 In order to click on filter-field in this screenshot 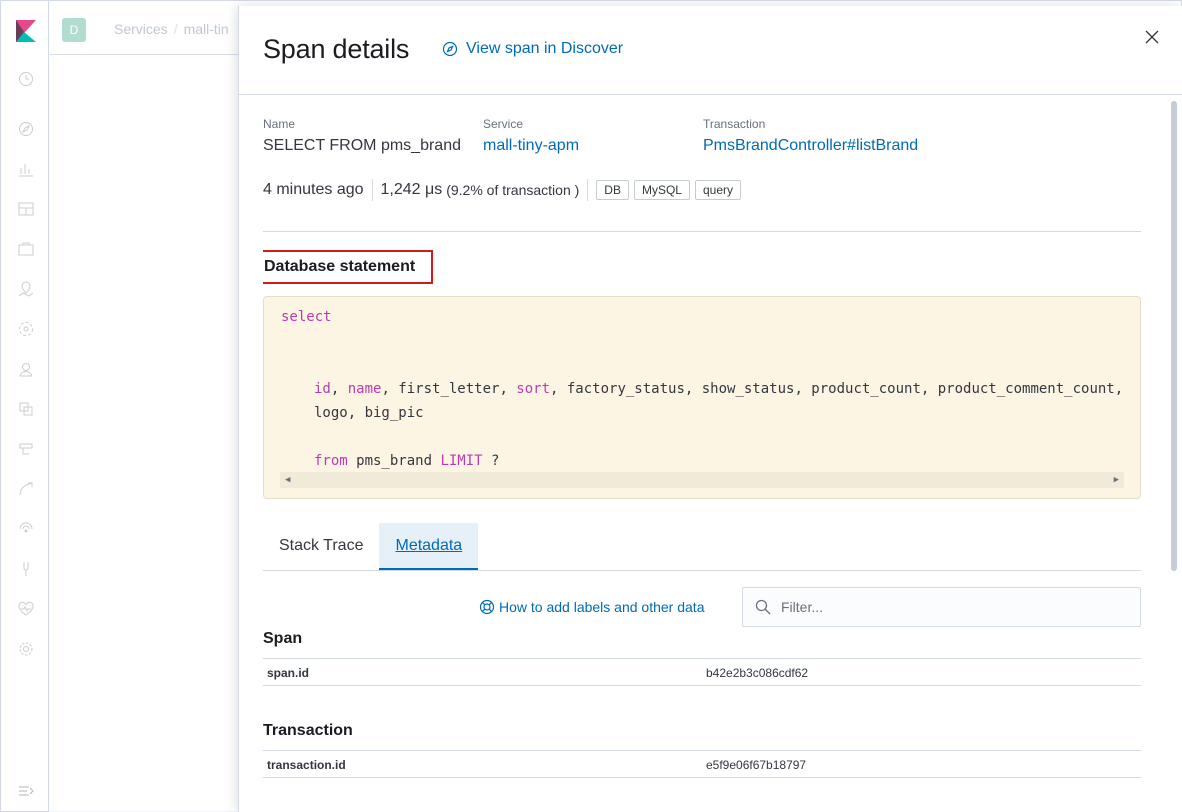, I will do `click(941, 607)`.